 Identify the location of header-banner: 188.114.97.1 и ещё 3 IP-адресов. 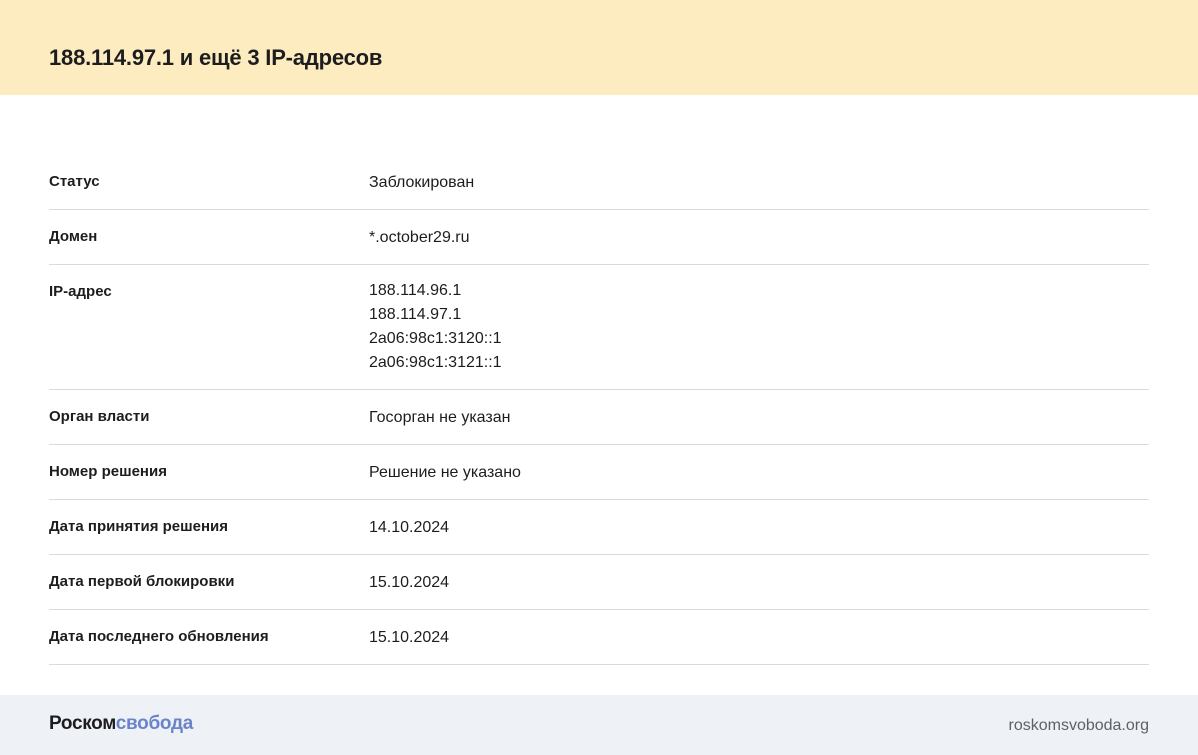
(599, 47).